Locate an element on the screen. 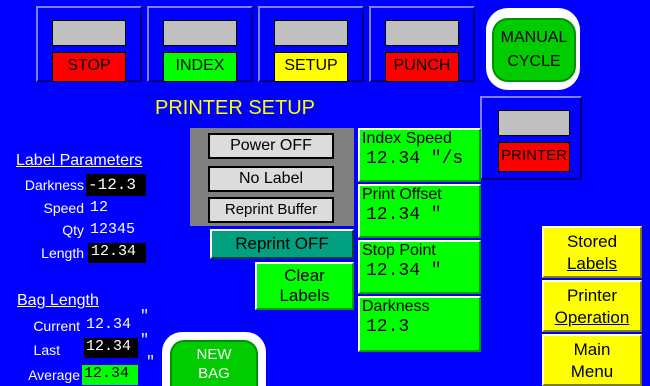 The image size is (650, 386). clear-labels-line1: Clear is located at coordinates (304, 275).